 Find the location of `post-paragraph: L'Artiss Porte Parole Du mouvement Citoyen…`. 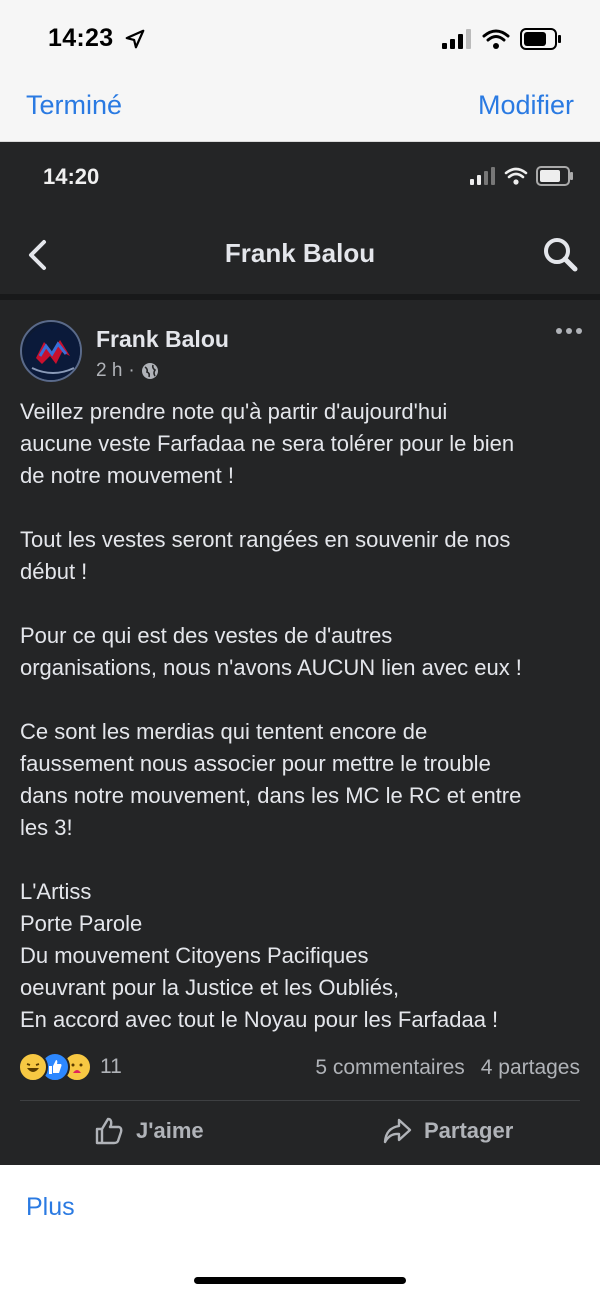

post-paragraph: L'Artiss Porte Parole Du mouvement Citoyen… is located at coordinates (303, 956).